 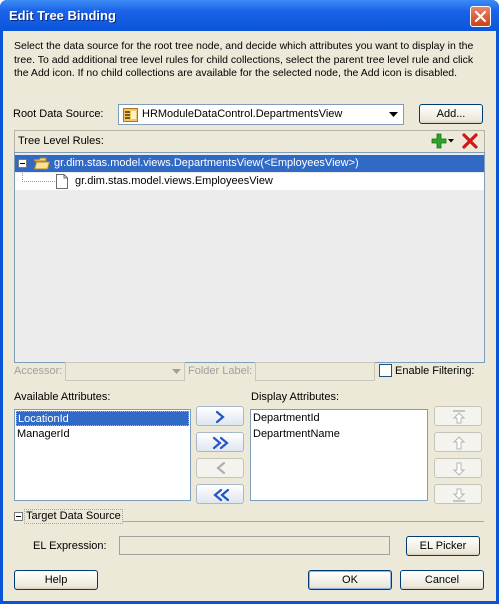 I want to click on move-bottom-button, so click(x=458, y=494).